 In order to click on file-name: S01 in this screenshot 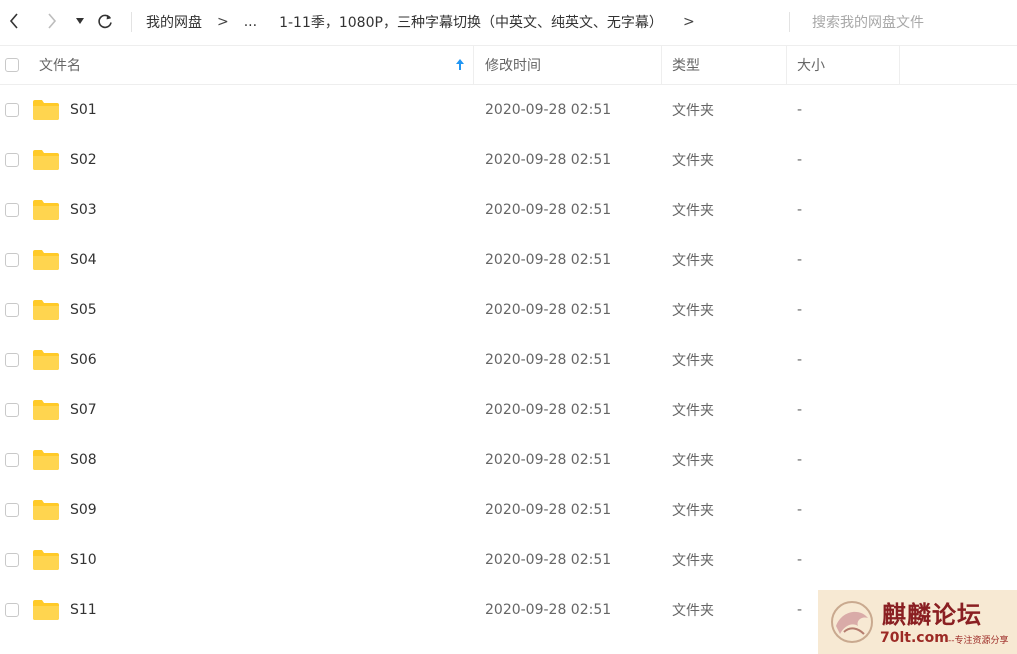, I will do `click(83, 110)`.